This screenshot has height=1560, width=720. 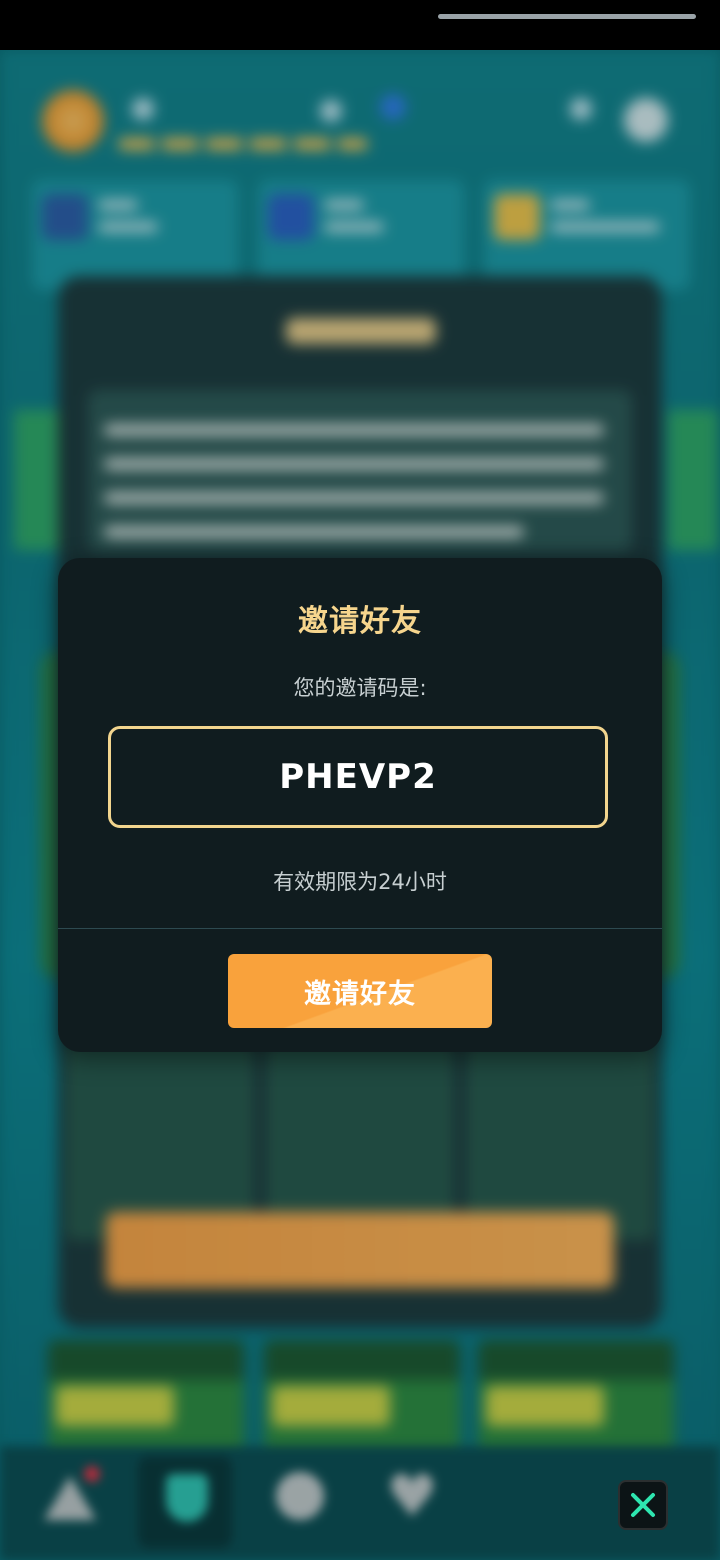 What do you see at coordinates (360, 688) in the screenshot?
I see `invite-code-label: 您的邀请码是:` at bounding box center [360, 688].